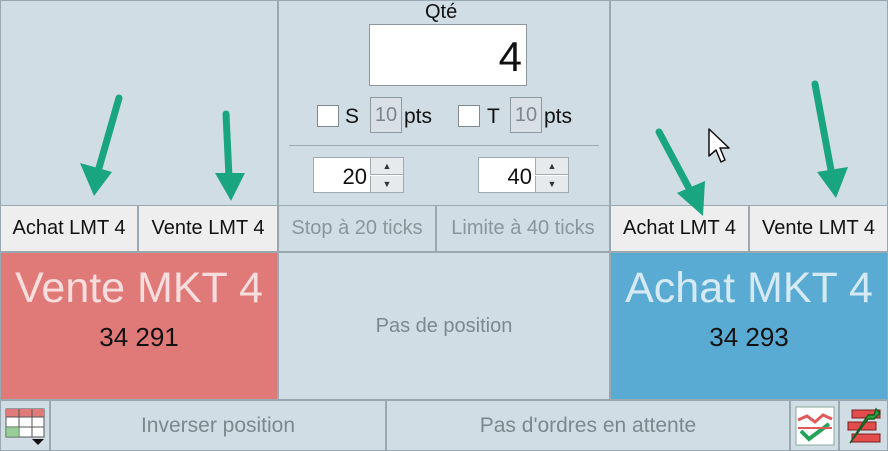 The height and width of the screenshot is (451, 888). I want to click on stop-checkbox-label: S, so click(352, 116).